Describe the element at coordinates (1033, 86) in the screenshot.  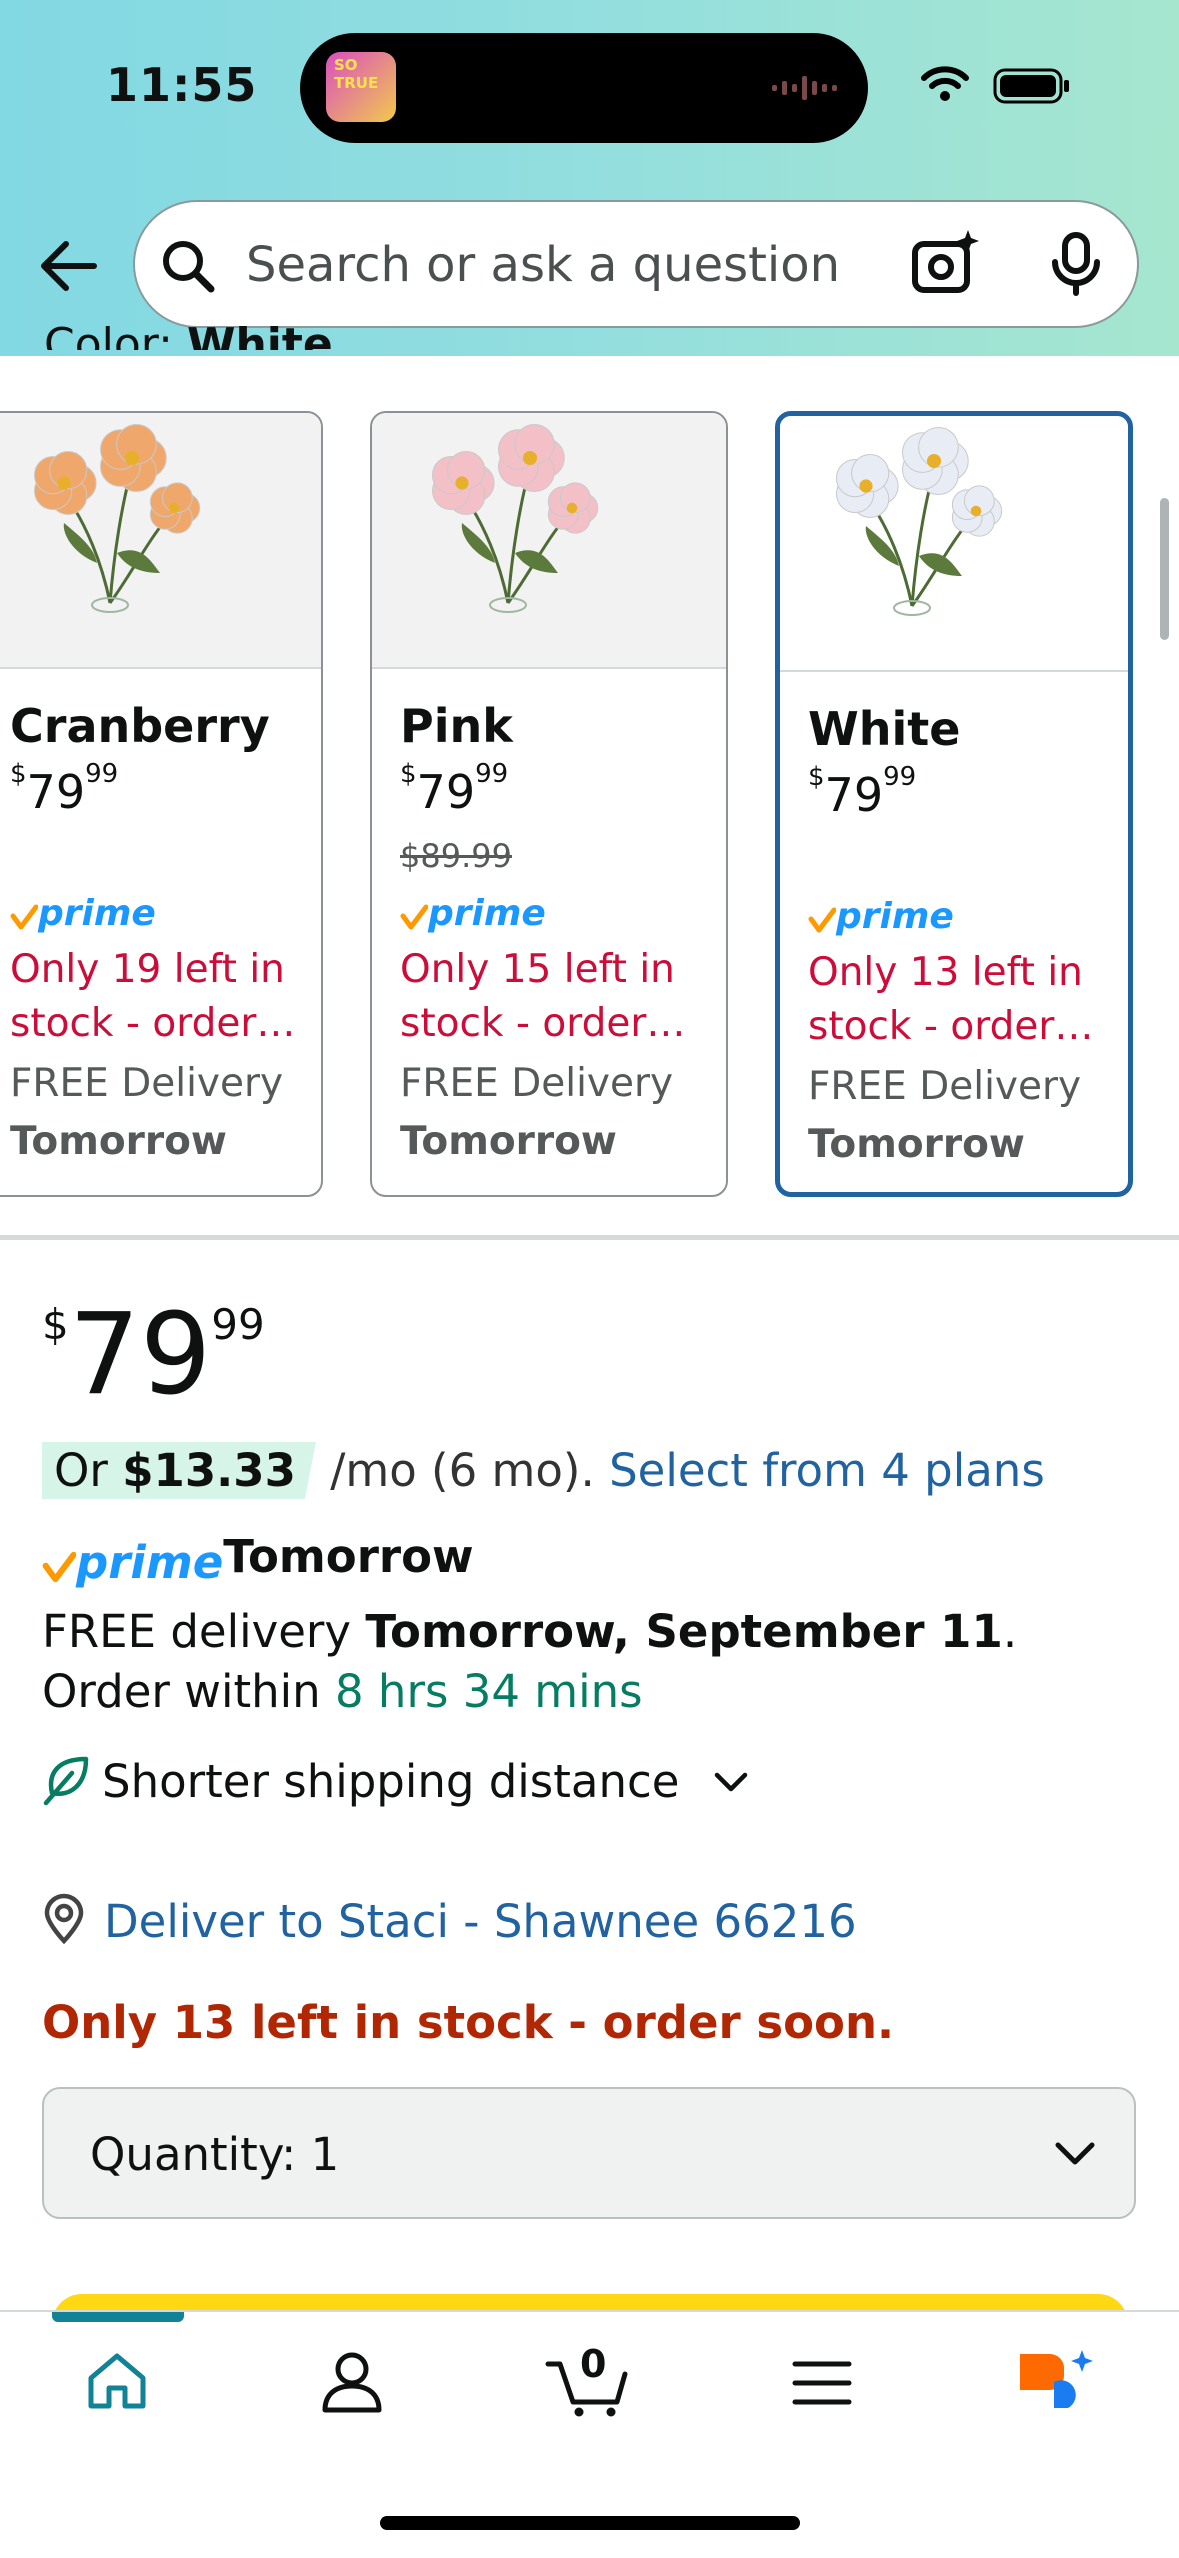
I see `battery-icon` at that location.